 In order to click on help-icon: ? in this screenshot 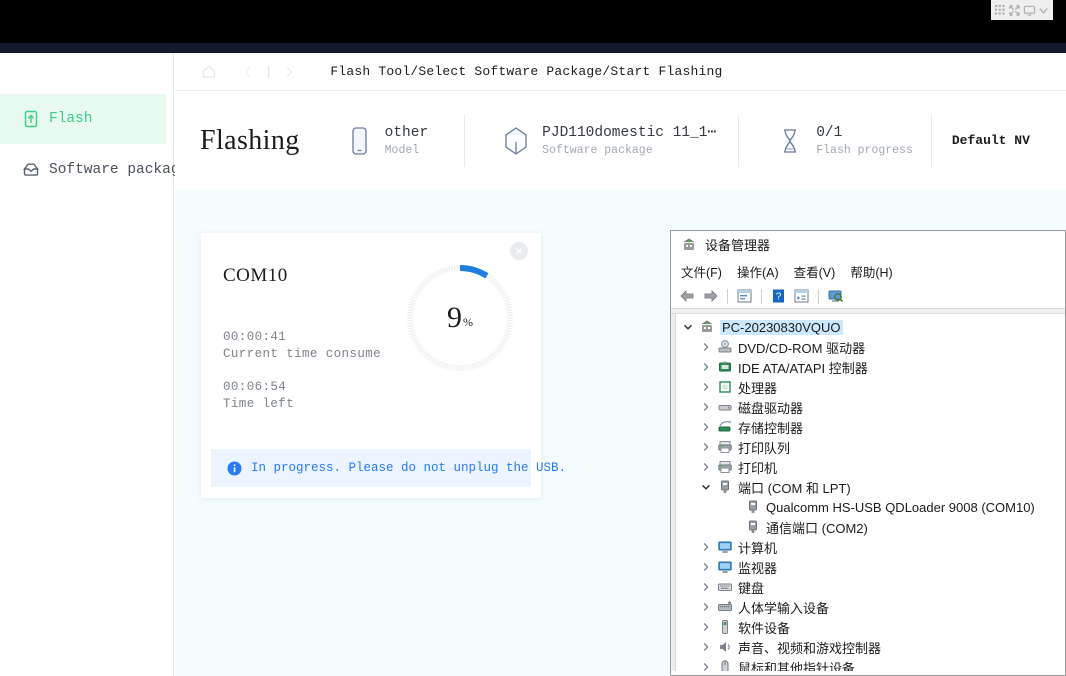, I will do `click(778, 296)`.